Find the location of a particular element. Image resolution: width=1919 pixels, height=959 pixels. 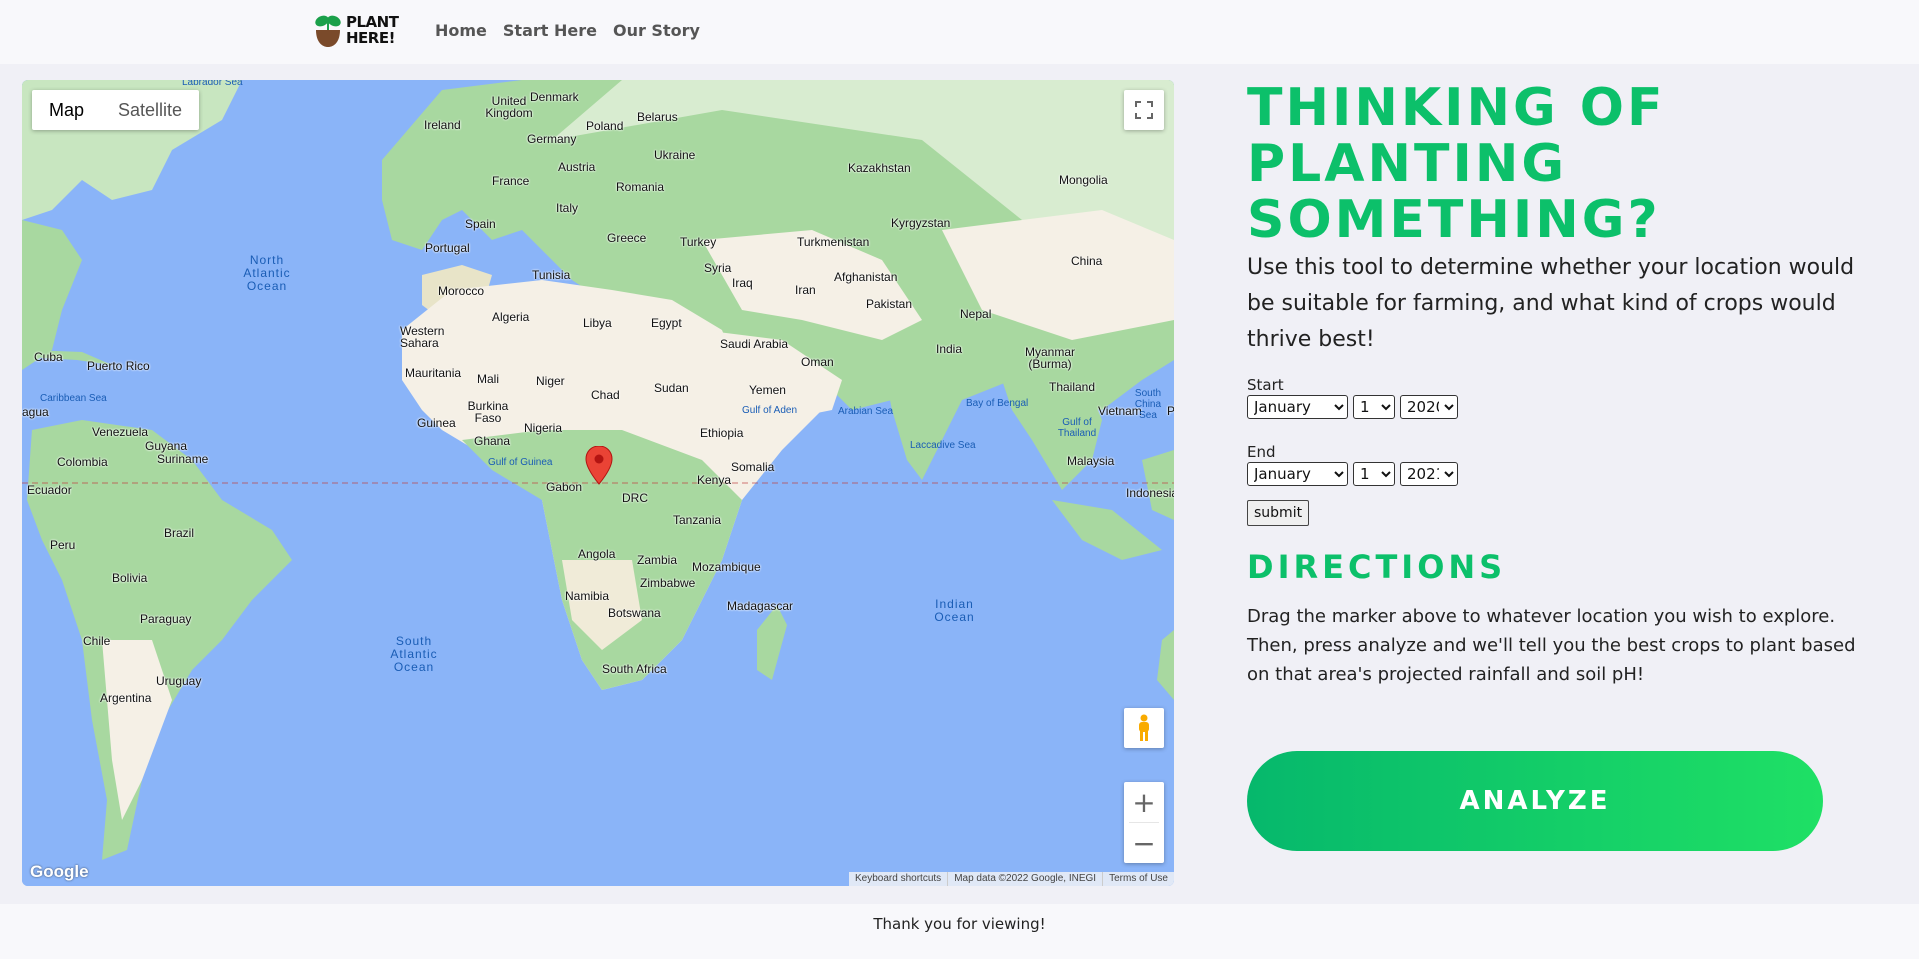

map-label-country: Portugal is located at coordinates (447, 248).